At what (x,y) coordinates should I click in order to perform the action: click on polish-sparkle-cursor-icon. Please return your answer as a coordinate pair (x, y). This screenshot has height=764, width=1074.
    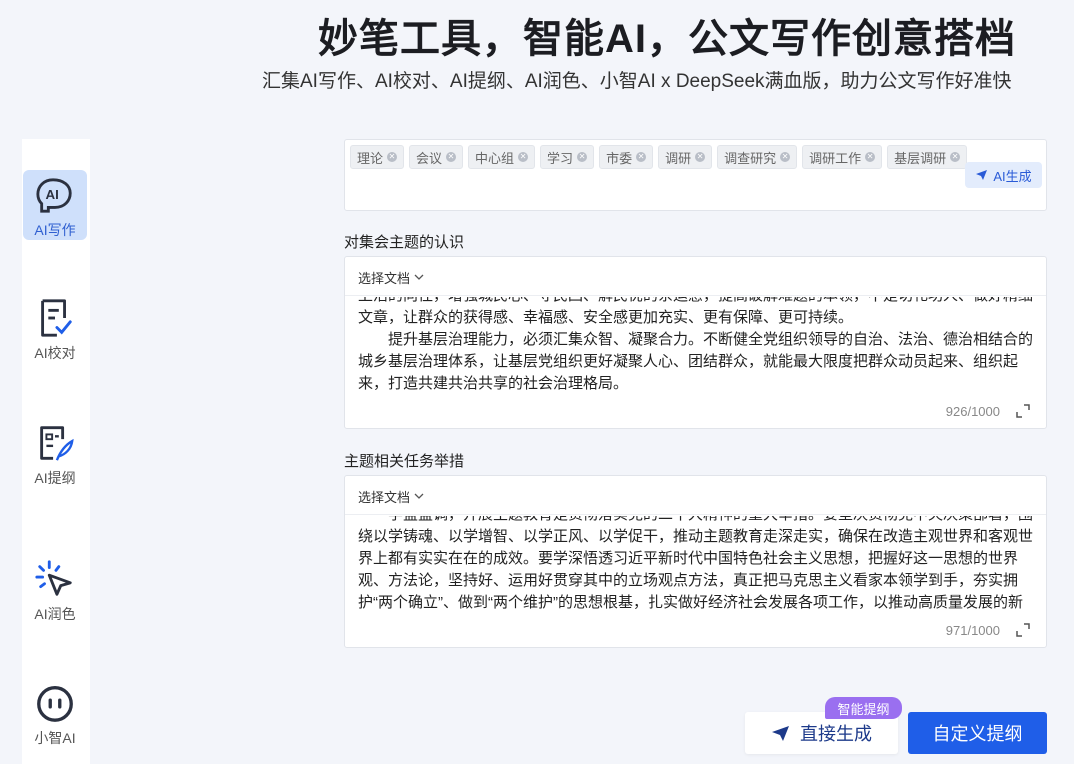
    Looking at the image, I should click on (53, 578).